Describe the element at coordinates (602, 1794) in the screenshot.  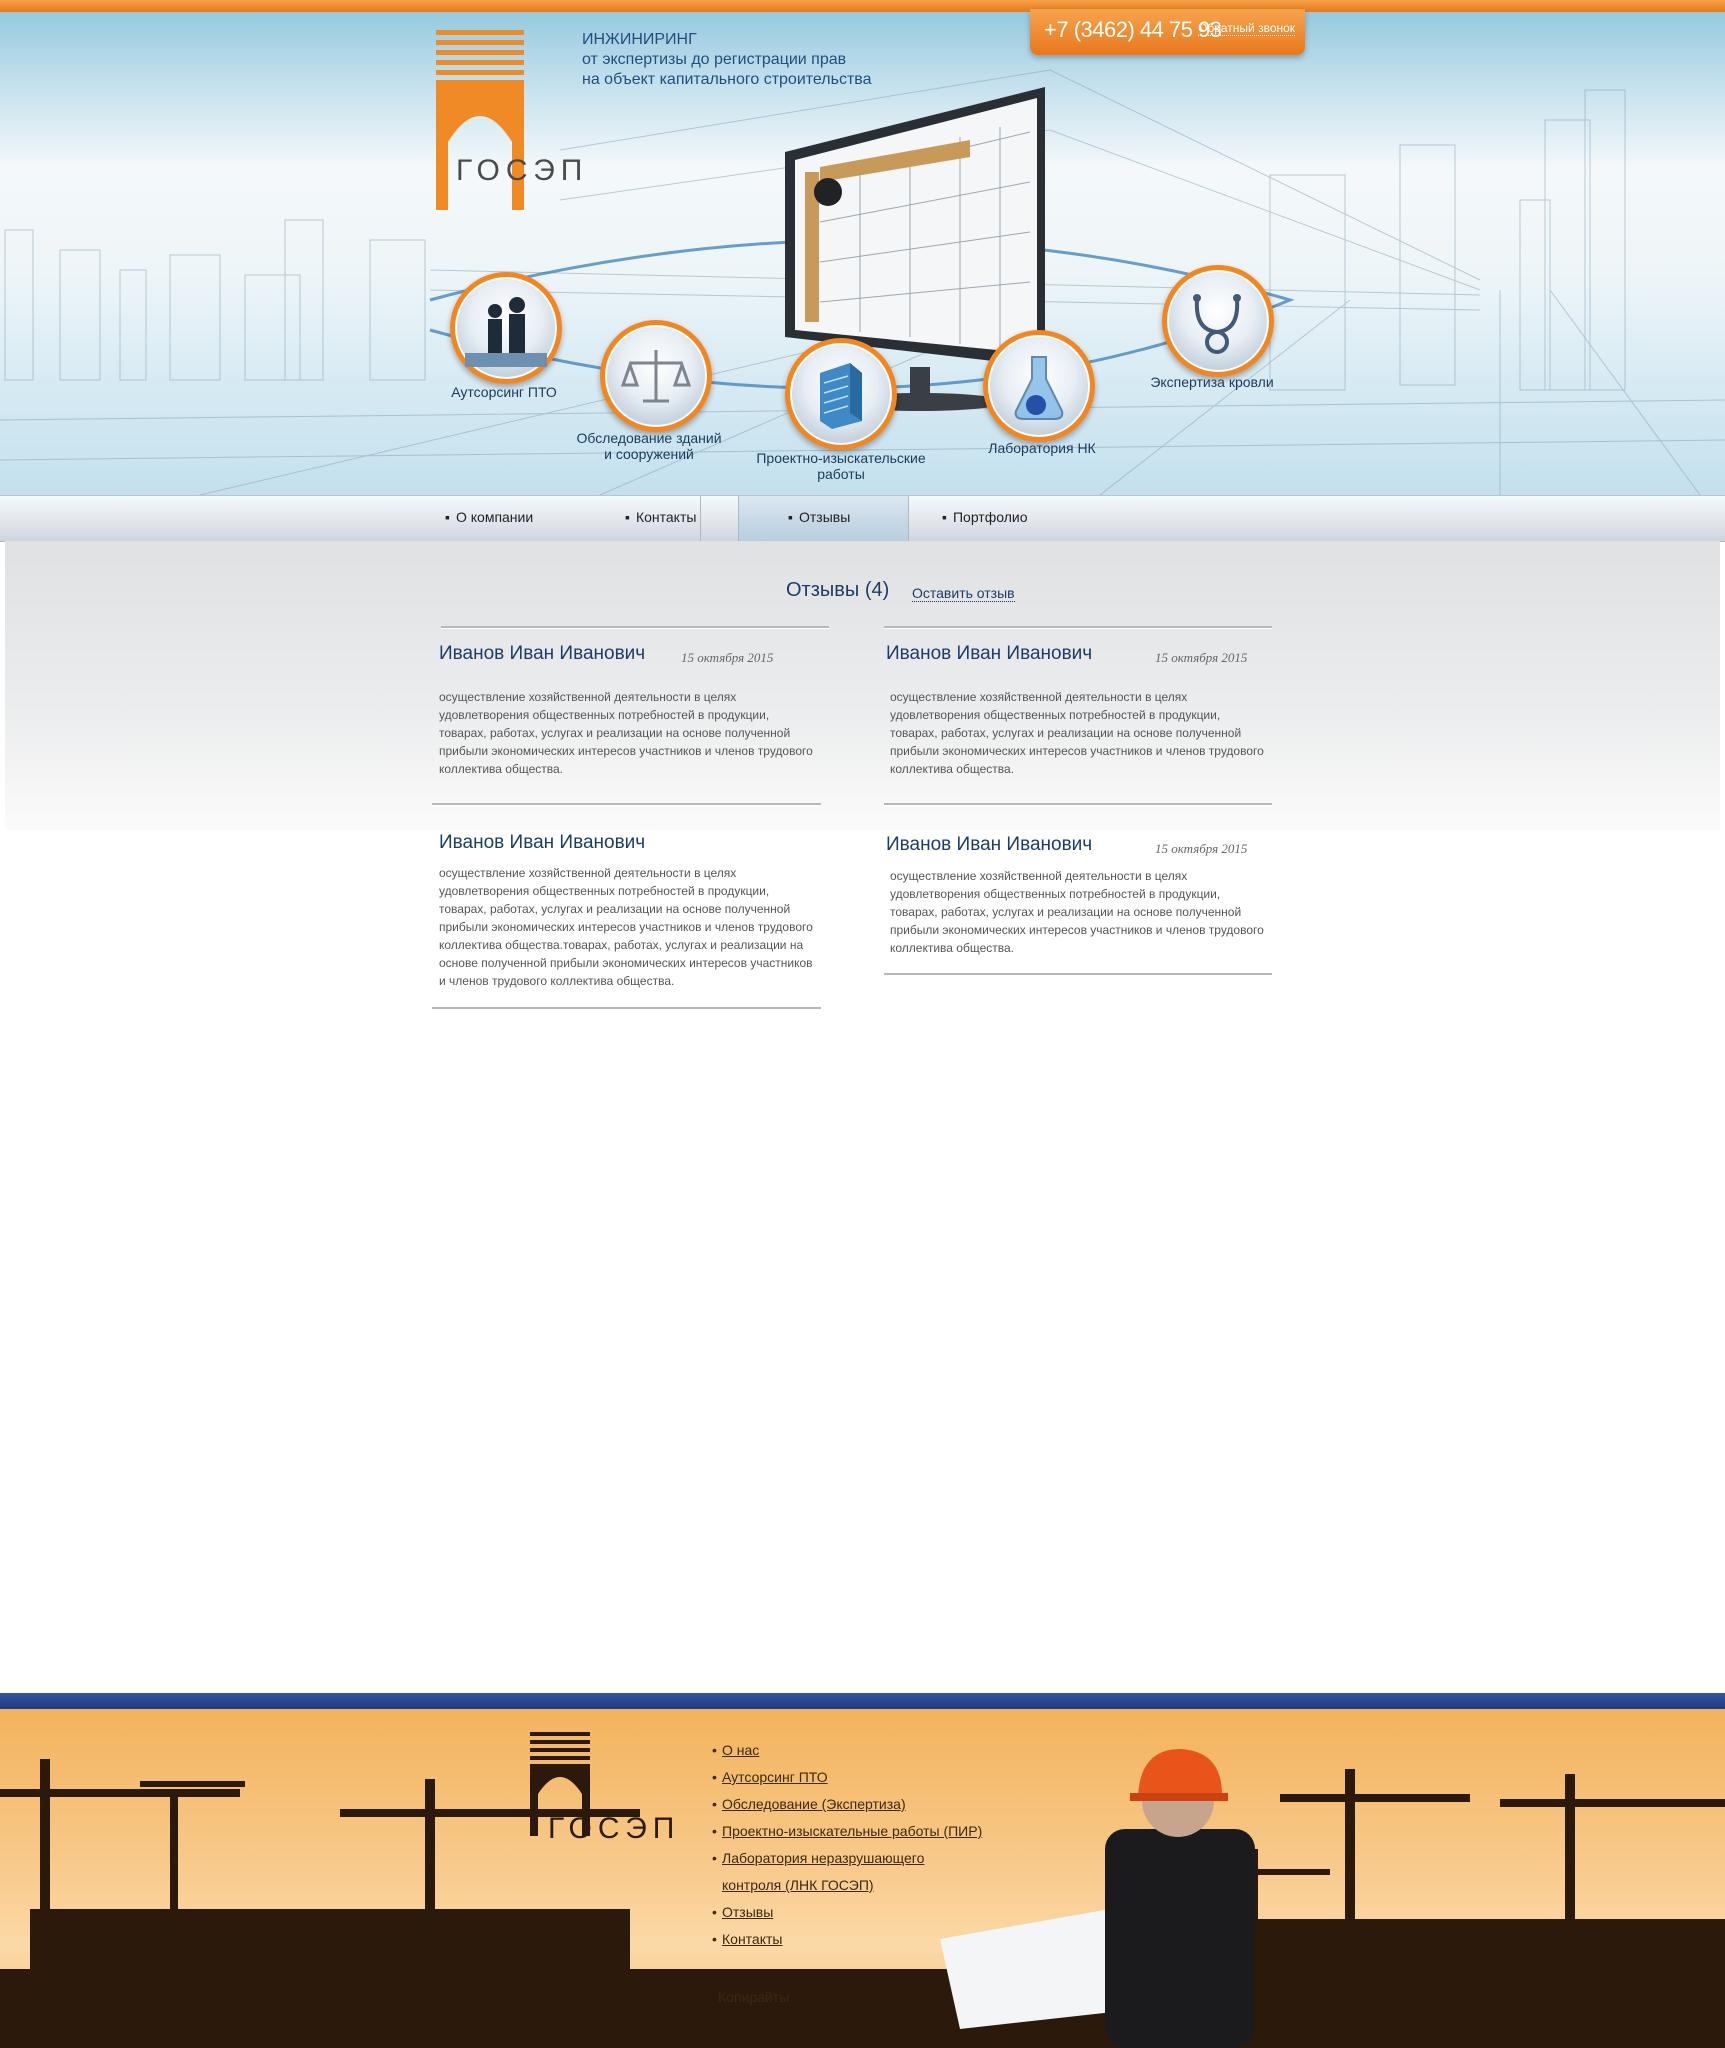
I see `footer-logo: ГОСЭП` at that location.